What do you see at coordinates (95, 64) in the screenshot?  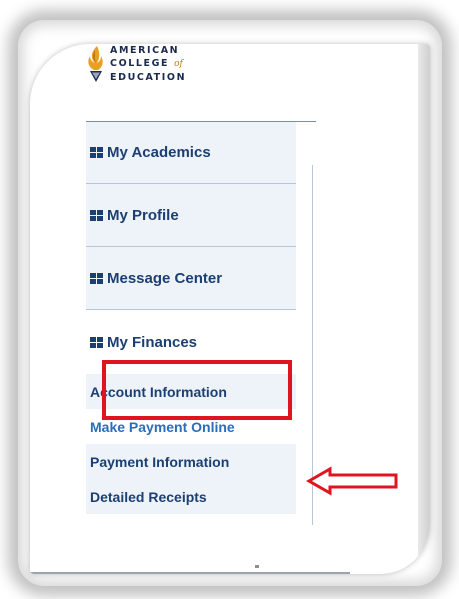 I see `flame-torch-icon` at bounding box center [95, 64].